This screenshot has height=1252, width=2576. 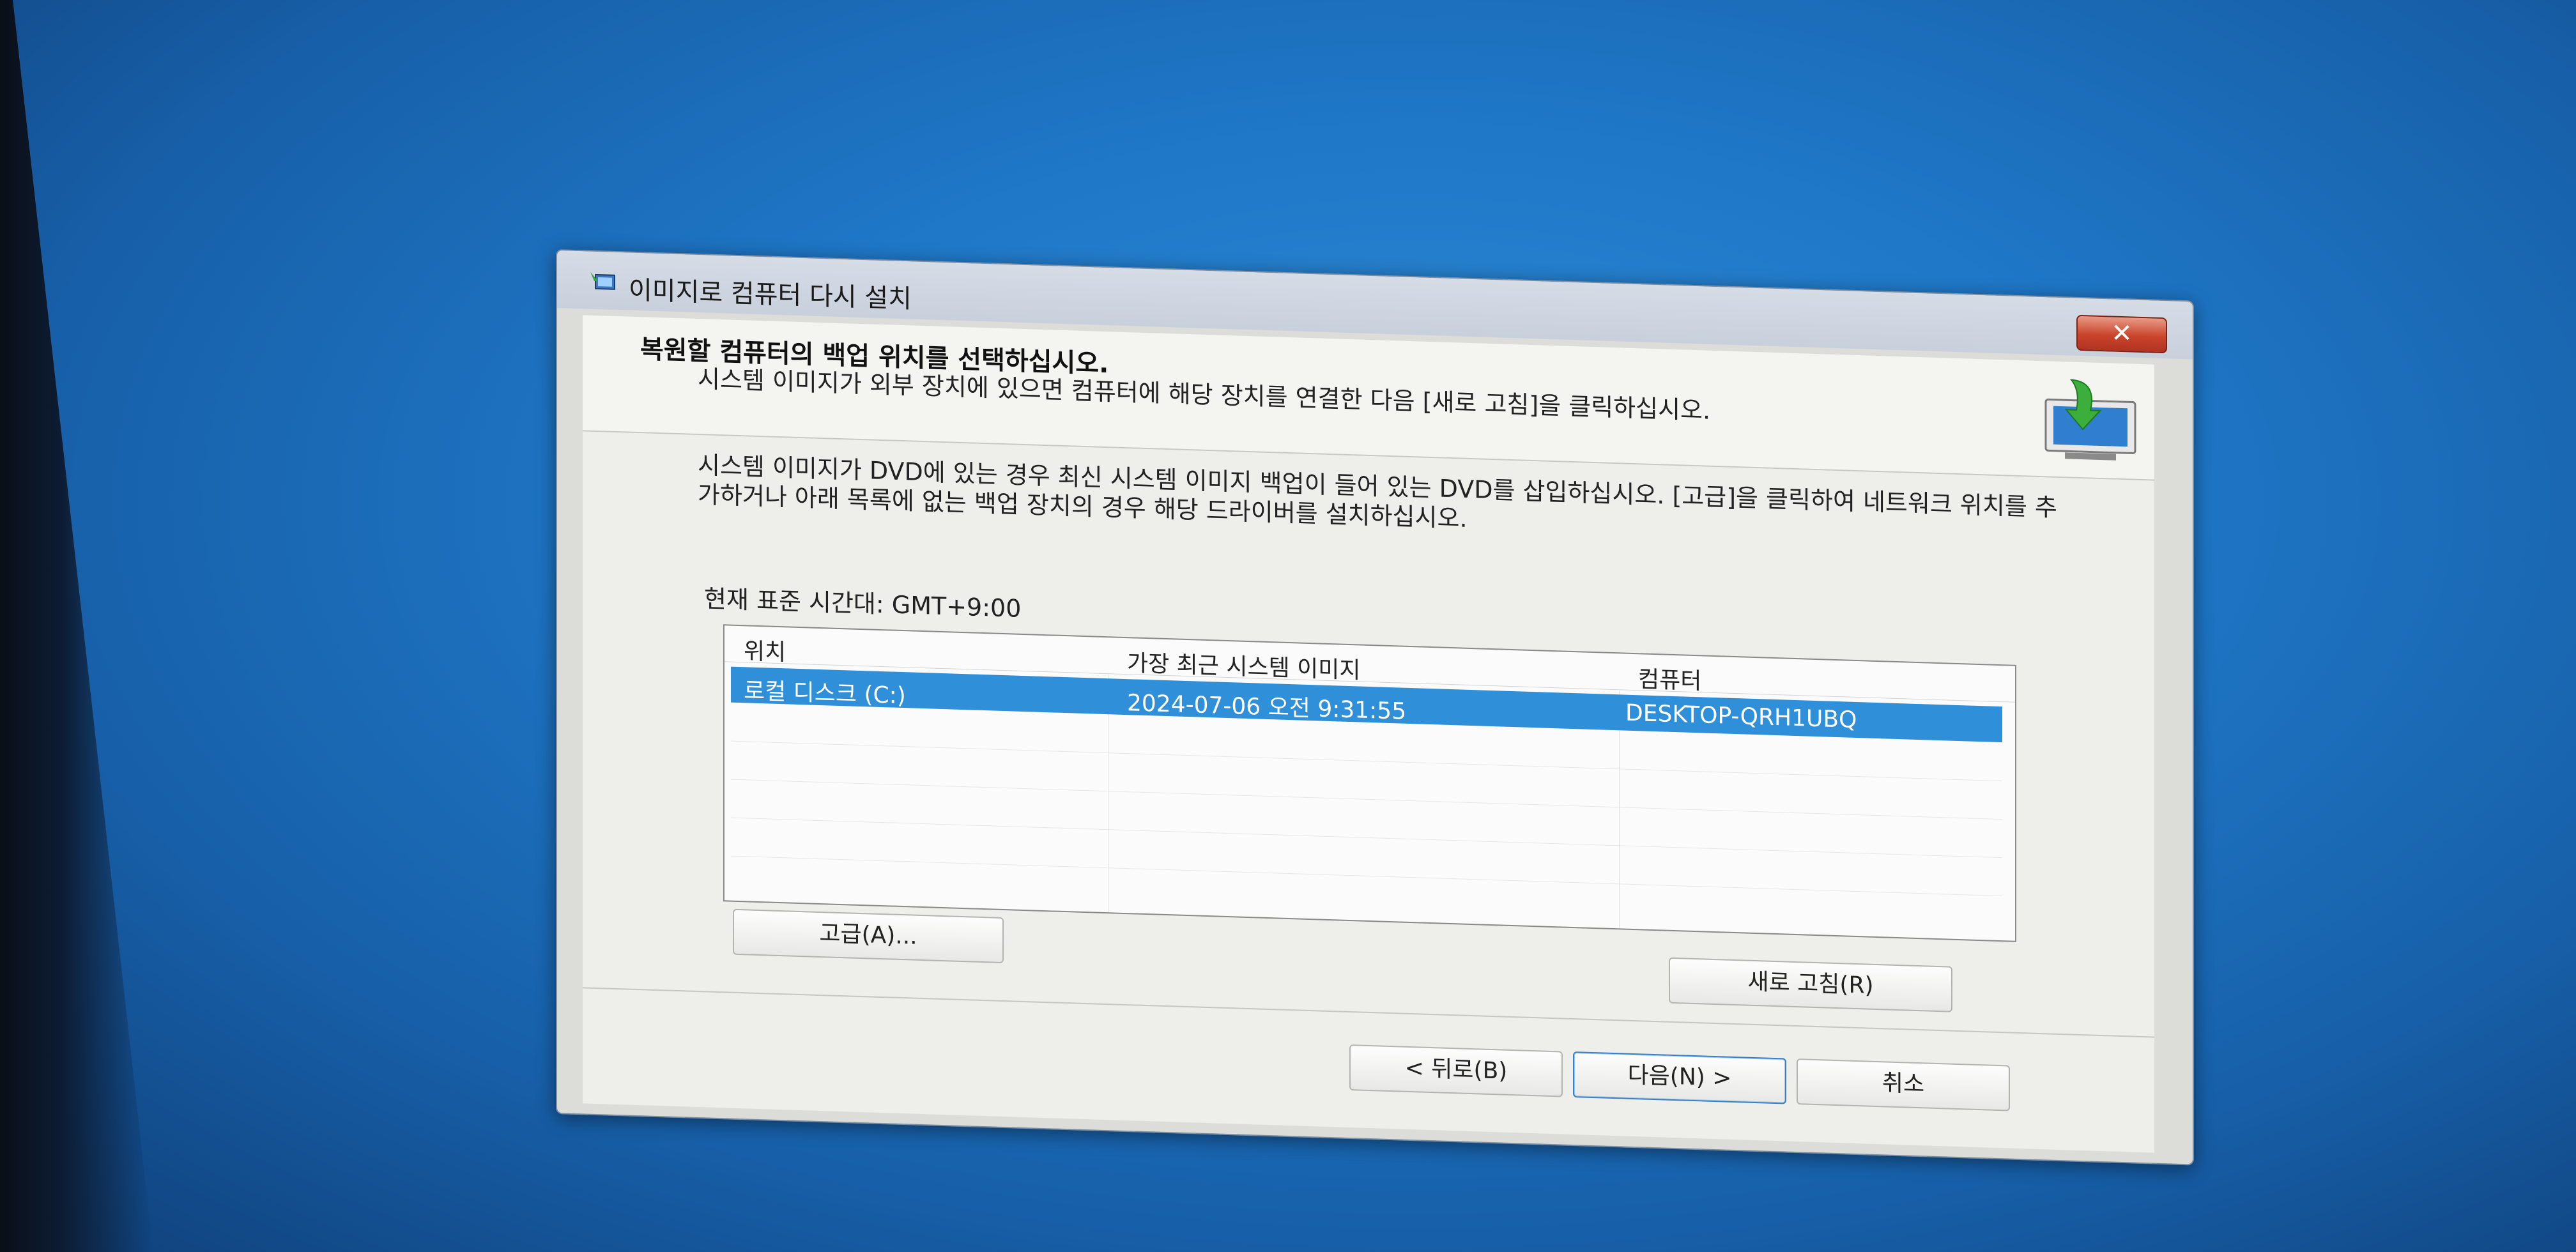 I want to click on next-button: 다음(N) >, so click(x=1679, y=1077).